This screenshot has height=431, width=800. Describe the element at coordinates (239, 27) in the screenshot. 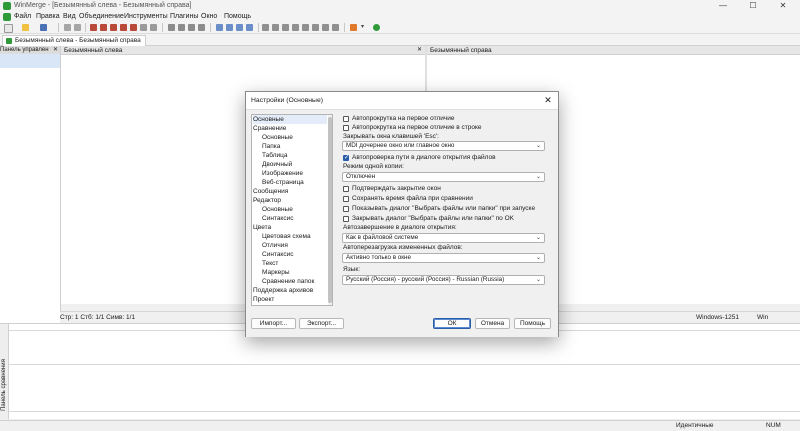

I see `refresh-icon` at that location.